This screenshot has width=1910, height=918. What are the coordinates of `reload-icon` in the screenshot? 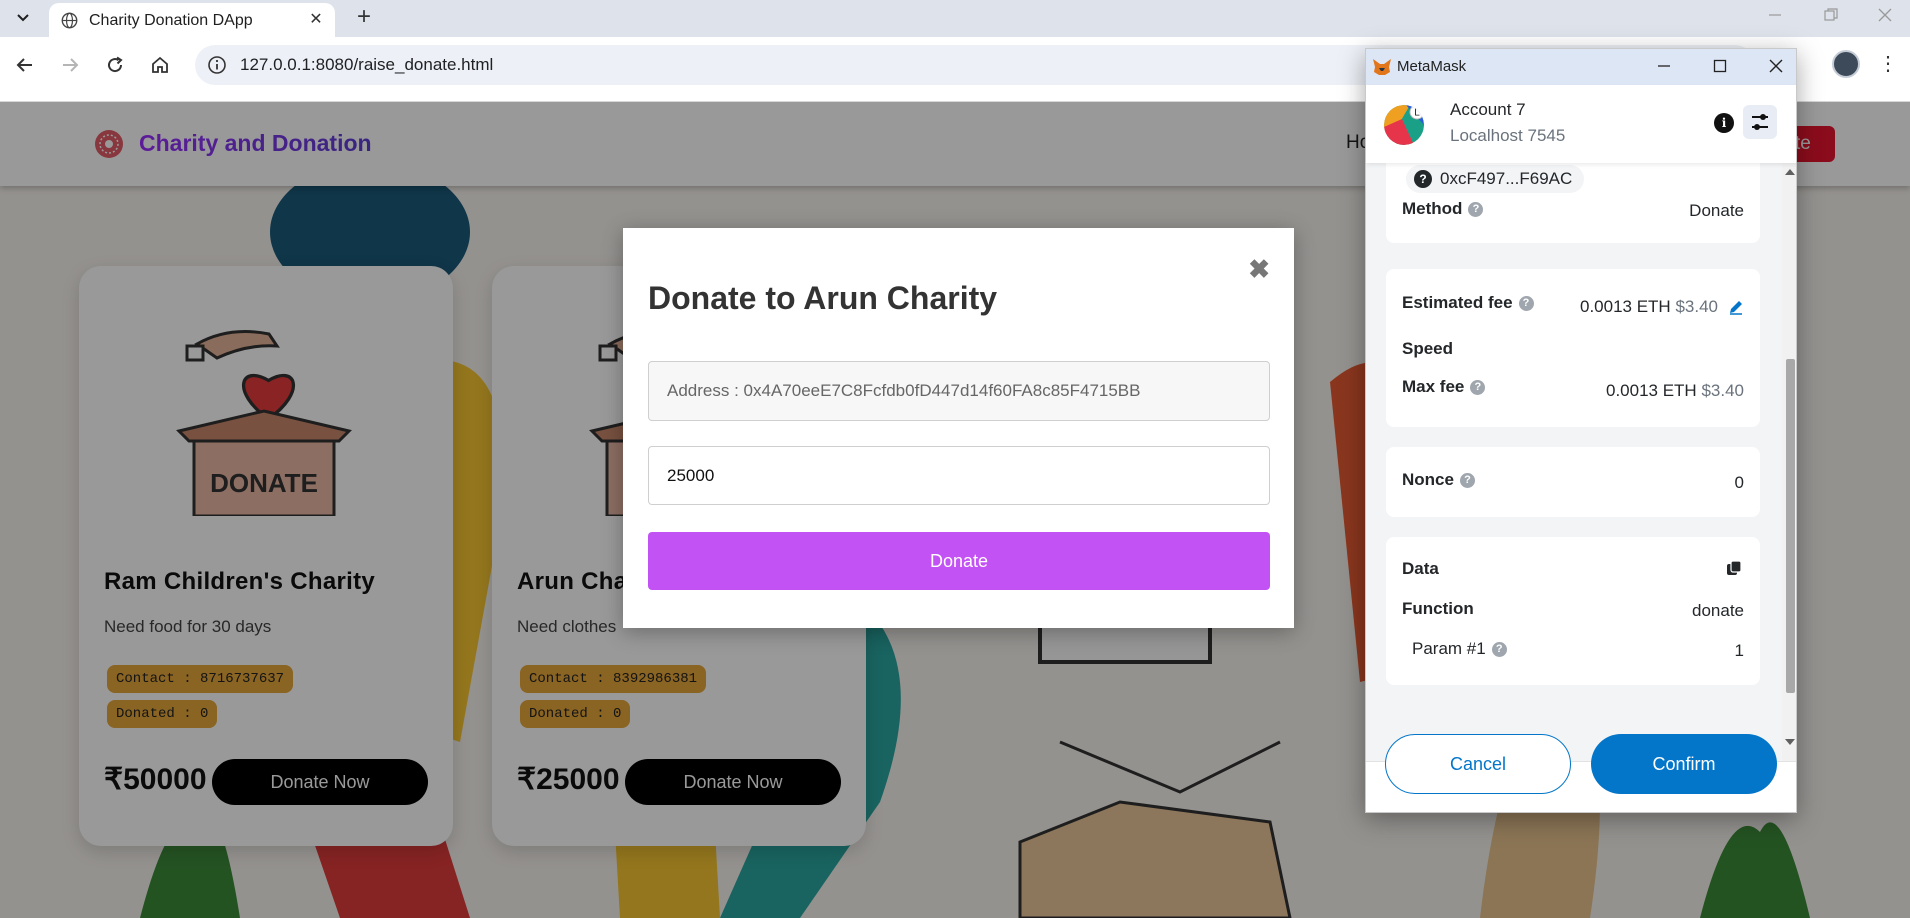 It's located at (115, 65).